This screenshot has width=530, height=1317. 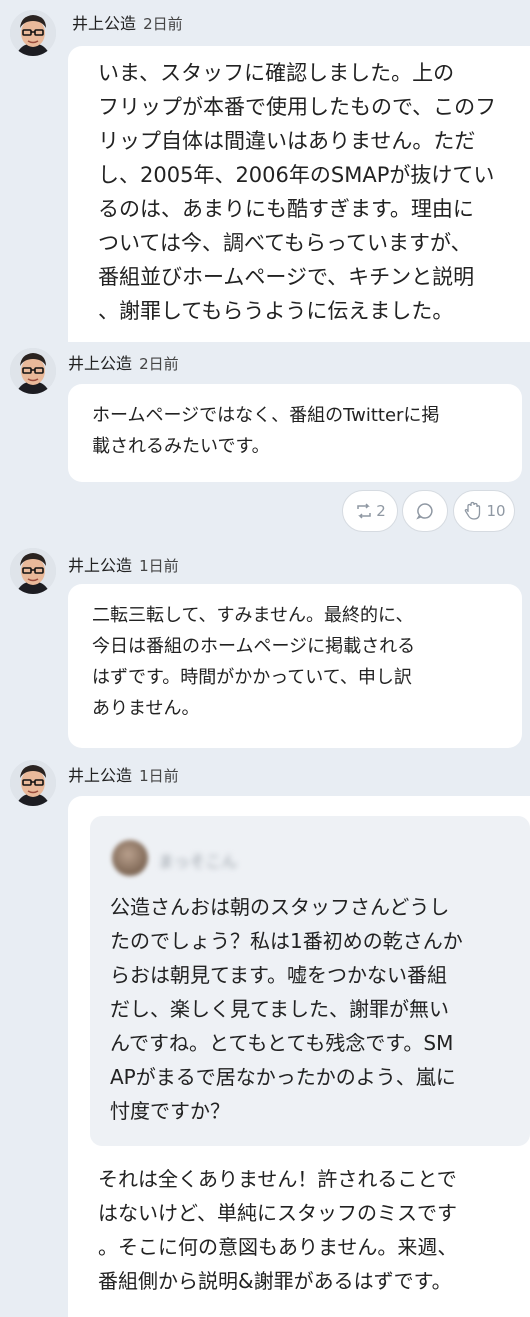 I want to click on message-line: 番組側から説明&謝罪があるはずです。, so click(x=275, y=1281).